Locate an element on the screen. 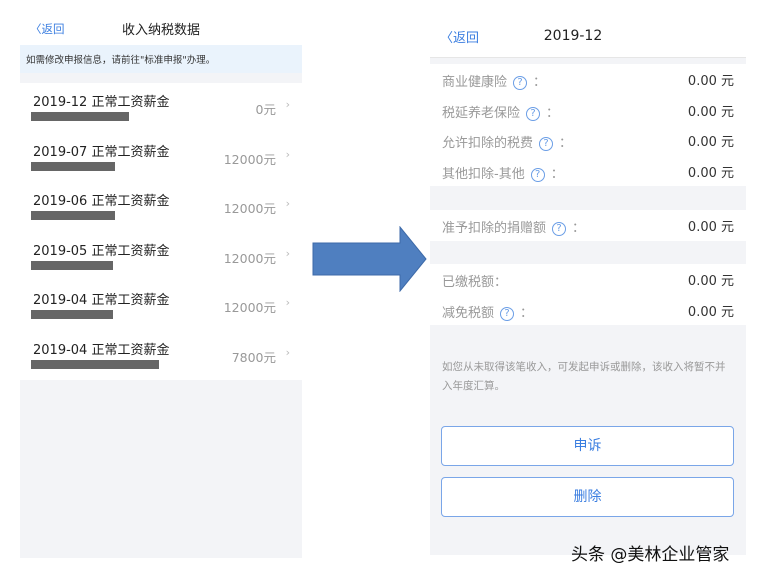 Image resolution: width=769 pixels, height=578 pixels. item-name: 2019-12 正常工资薪金 is located at coordinates (101, 102).